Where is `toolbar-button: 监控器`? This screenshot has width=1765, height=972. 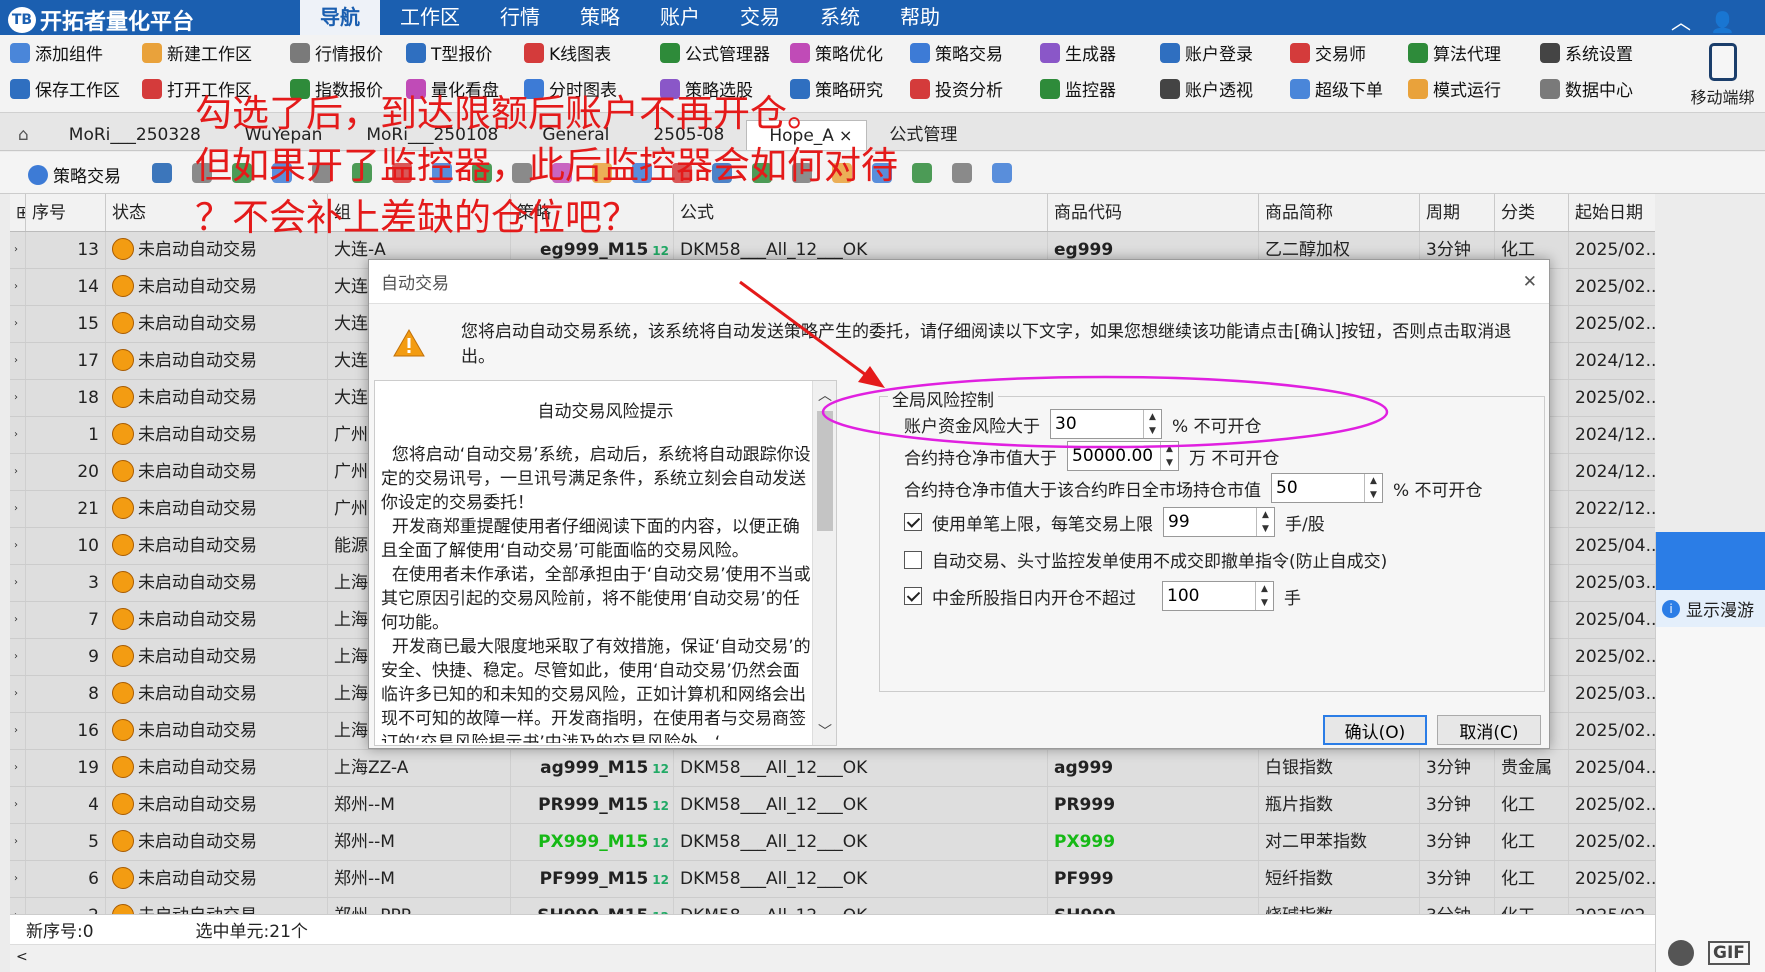 toolbar-button: 监控器 is located at coordinates (1078, 88).